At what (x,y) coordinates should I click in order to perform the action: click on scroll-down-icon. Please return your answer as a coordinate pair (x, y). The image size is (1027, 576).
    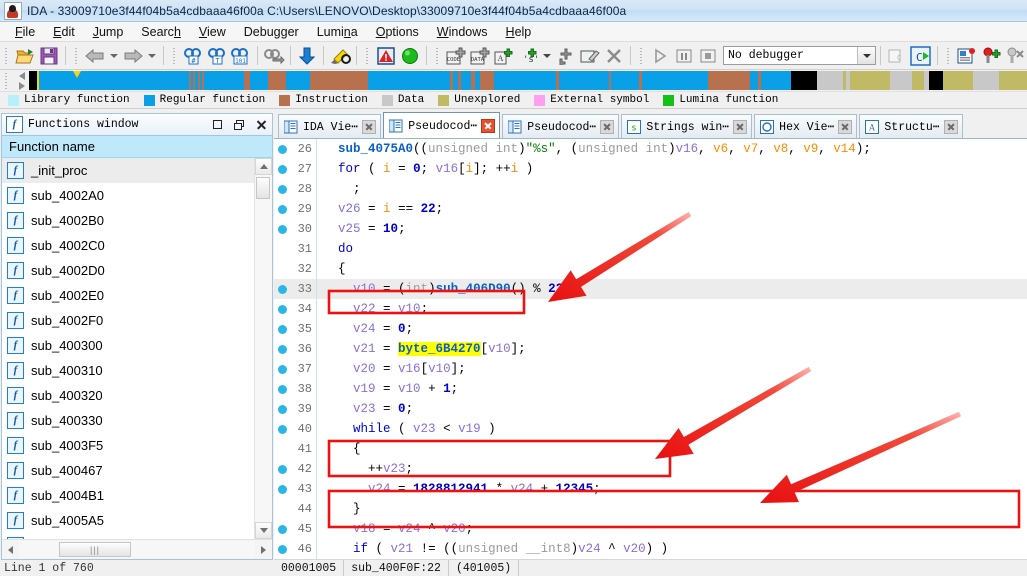
    Looking at the image, I should click on (263, 530).